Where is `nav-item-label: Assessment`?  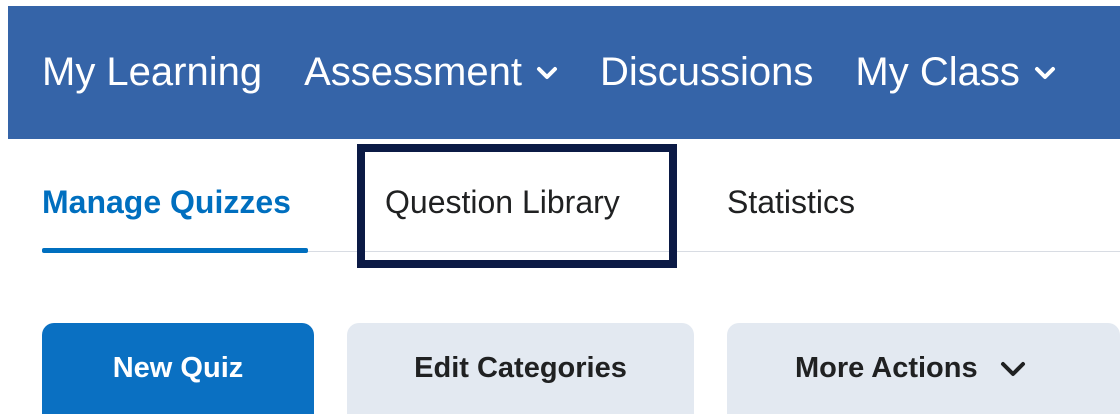
nav-item-label: Assessment is located at coordinates (413, 72).